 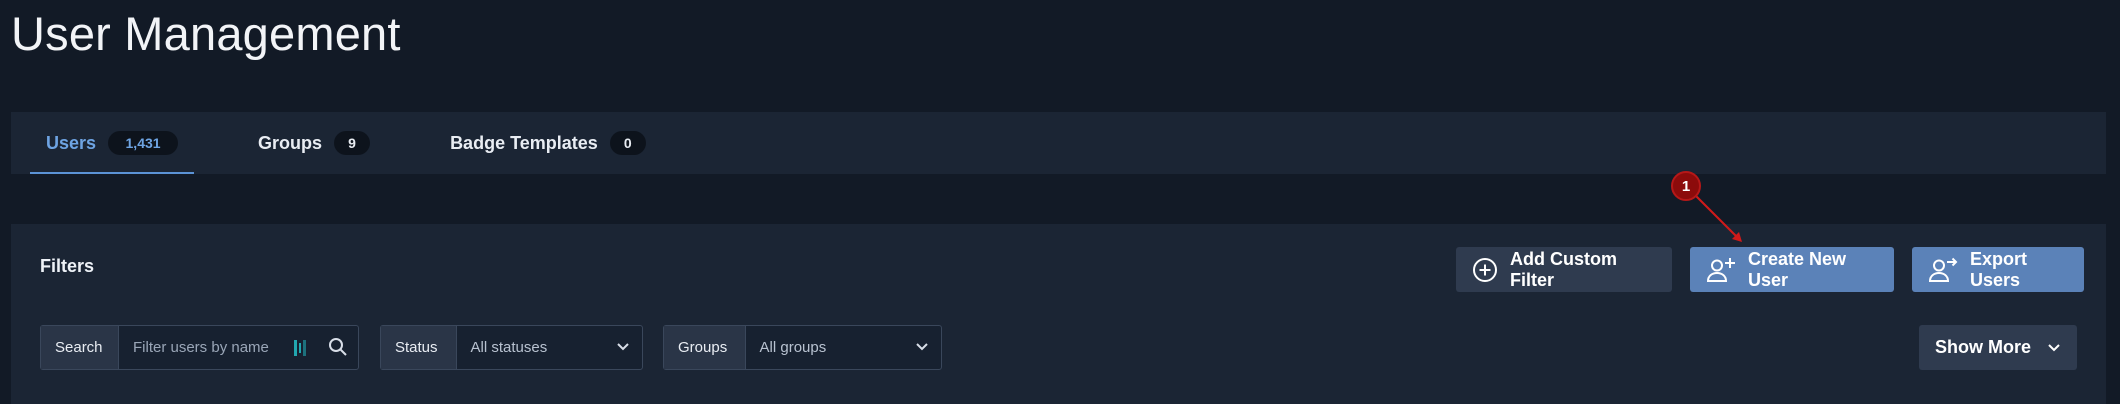 I want to click on search-input-placeholder: Filter users by name, so click(x=201, y=347).